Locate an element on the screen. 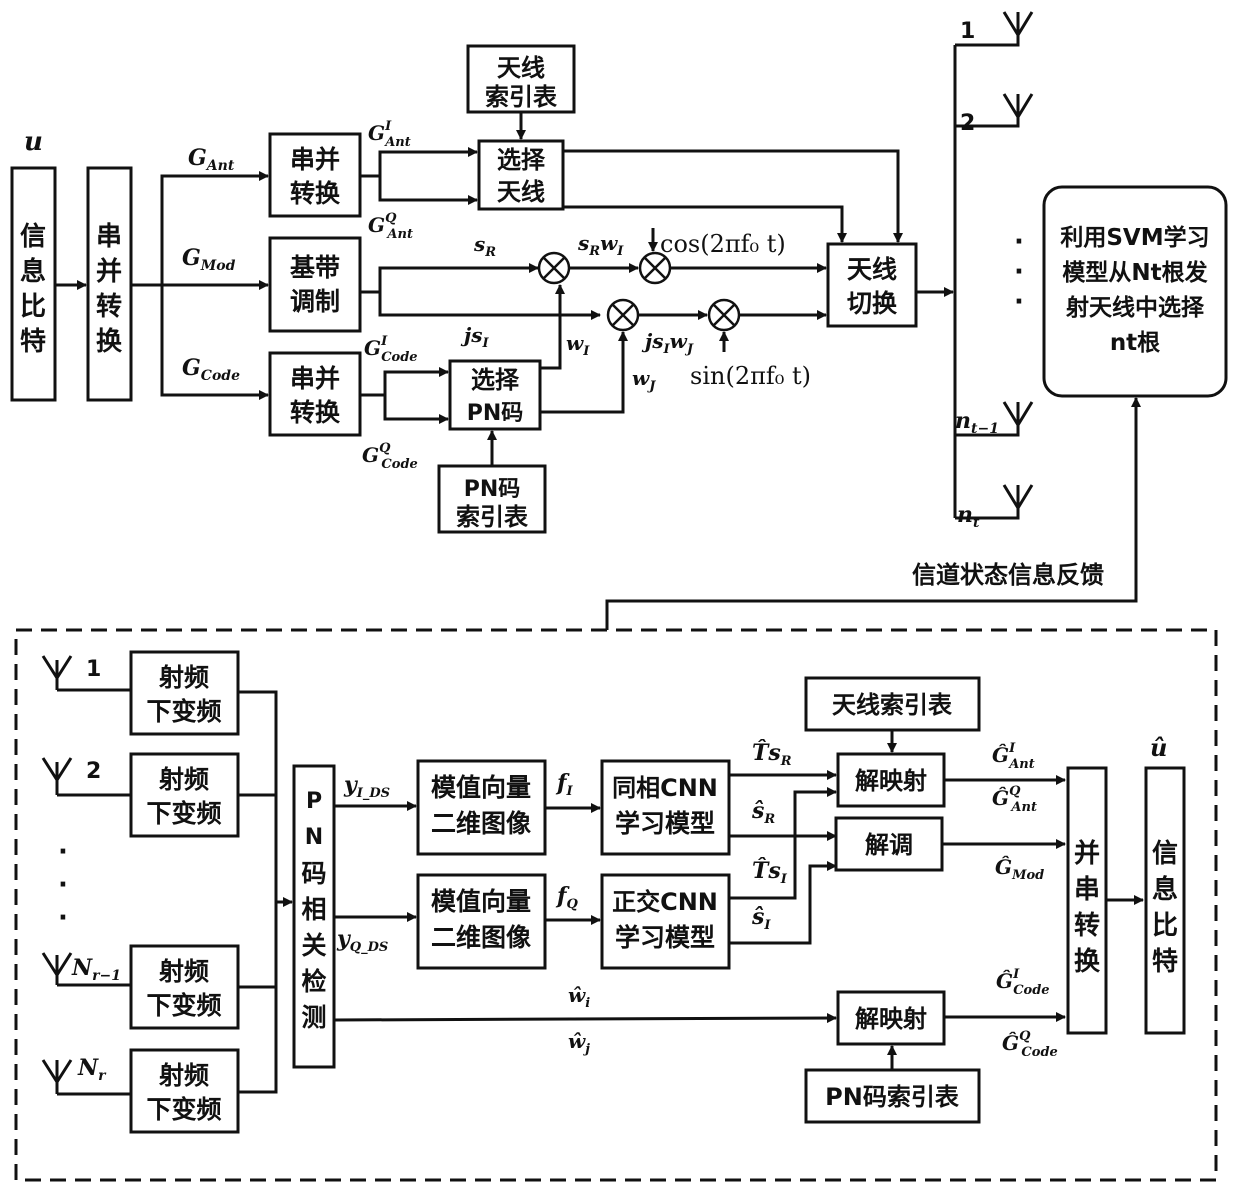  feedback-label: 信道状态信息反馈 is located at coordinates (1008, 575).